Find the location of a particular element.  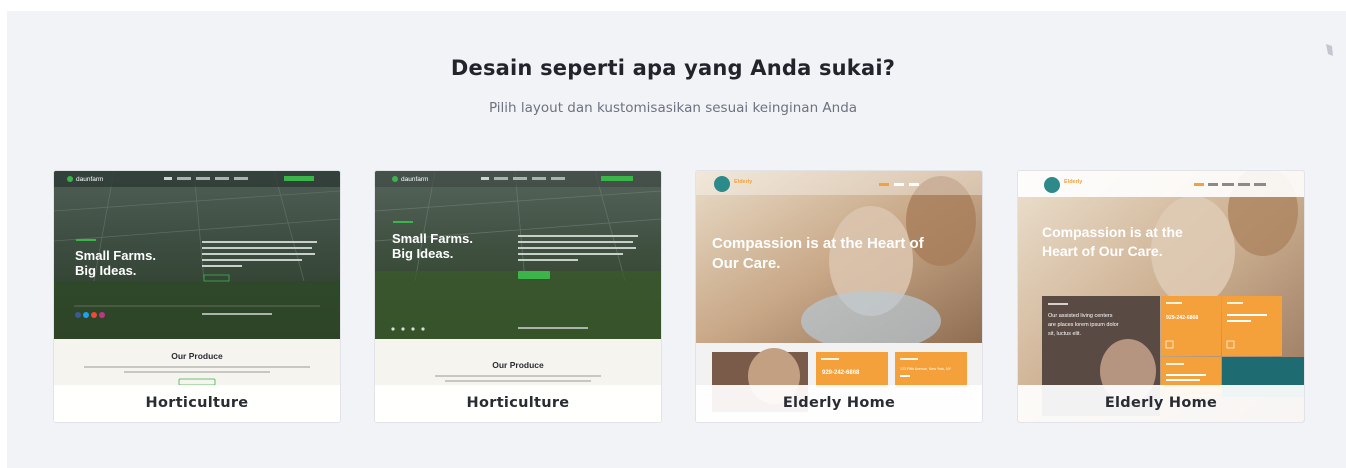

preview-headline-2: Our Care. is located at coordinates (746, 263).